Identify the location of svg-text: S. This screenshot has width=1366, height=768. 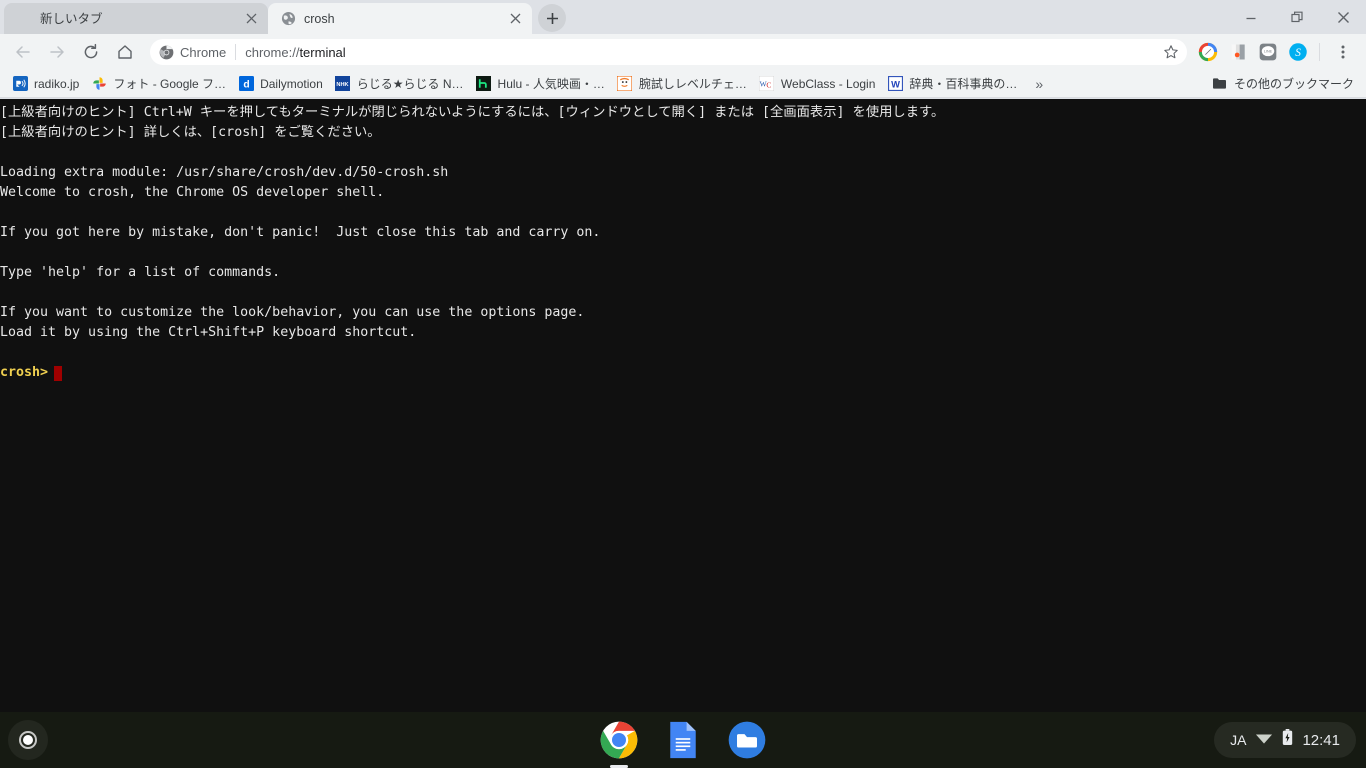
(1298, 53).